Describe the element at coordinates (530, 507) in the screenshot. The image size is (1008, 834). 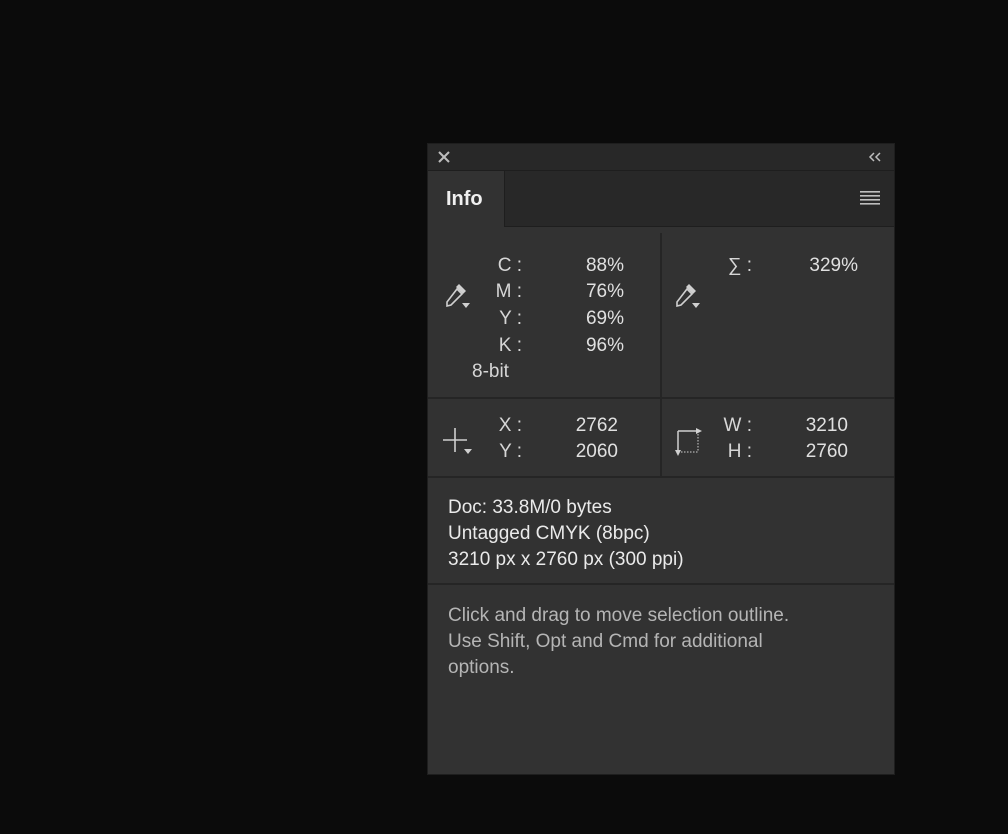
I see `doc-size-line: Doc: 33.8M/0 bytes` at that location.